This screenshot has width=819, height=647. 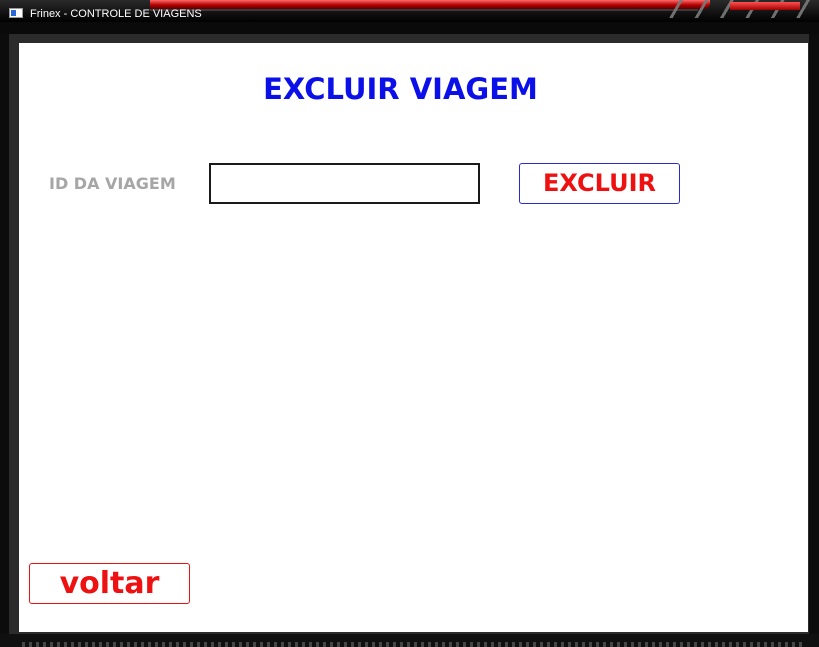 I want to click on title-bar-accent, so click(x=765, y=6).